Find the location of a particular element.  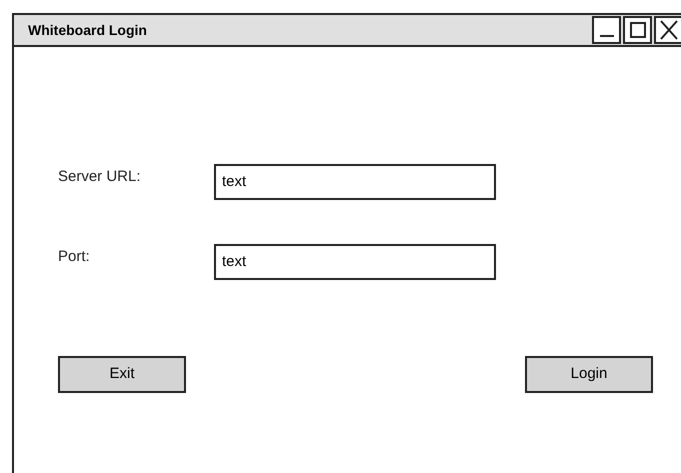

maximize-icon is located at coordinates (638, 30).